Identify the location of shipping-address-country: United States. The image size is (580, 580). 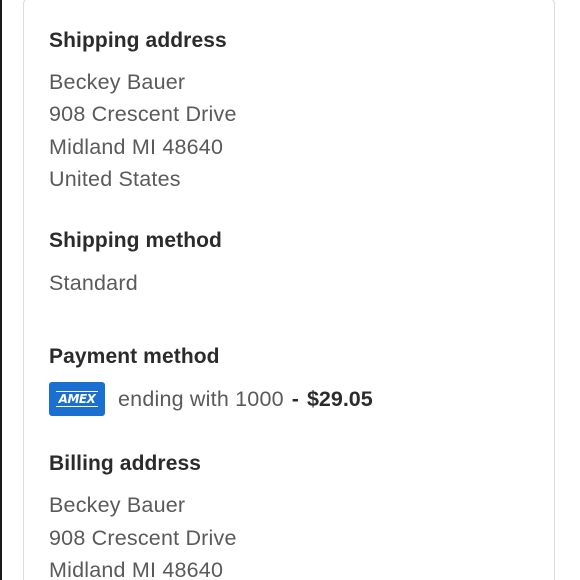
(115, 179).